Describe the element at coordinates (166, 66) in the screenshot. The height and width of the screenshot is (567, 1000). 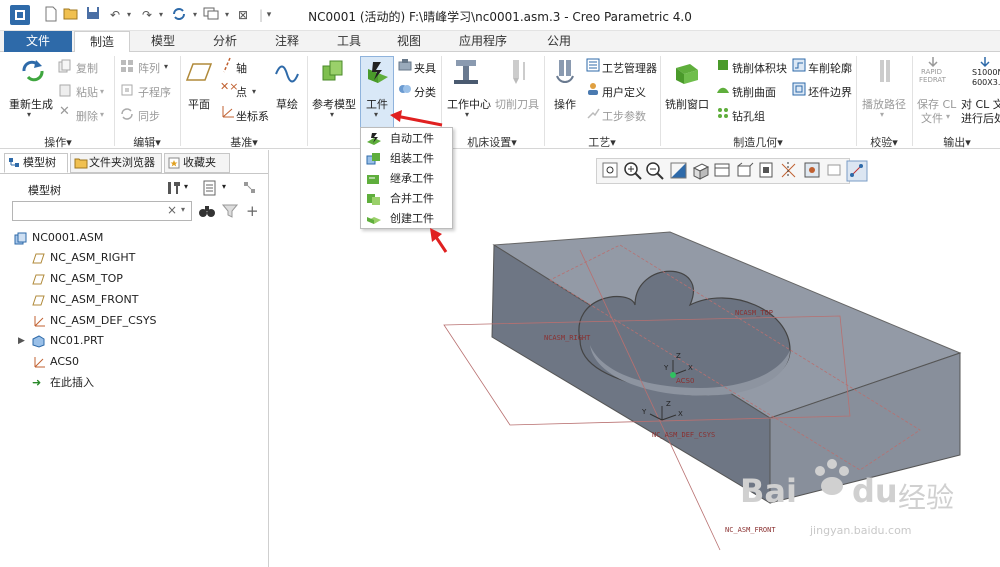
I see `array-arrow-icon: ▾` at that location.